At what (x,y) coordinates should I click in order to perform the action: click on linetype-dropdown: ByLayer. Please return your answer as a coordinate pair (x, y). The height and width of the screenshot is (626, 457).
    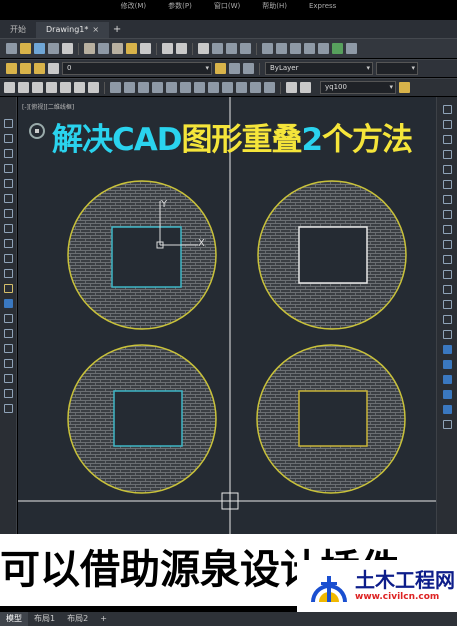
    Looking at the image, I should click on (319, 68).